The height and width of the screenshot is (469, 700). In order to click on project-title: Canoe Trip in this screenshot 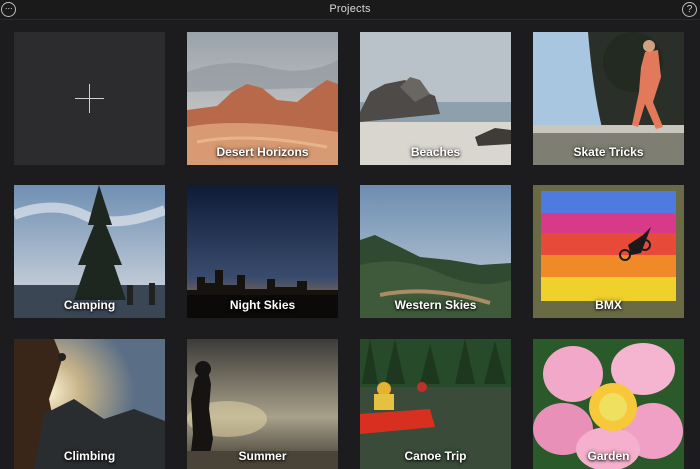, I will do `click(435, 456)`.